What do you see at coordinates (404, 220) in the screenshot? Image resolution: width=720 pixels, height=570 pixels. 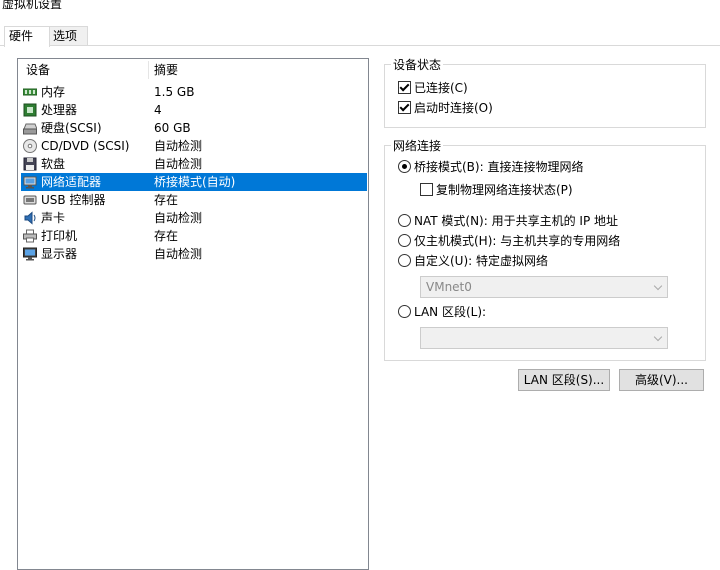 I see `nat-radio` at bounding box center [404, 220].